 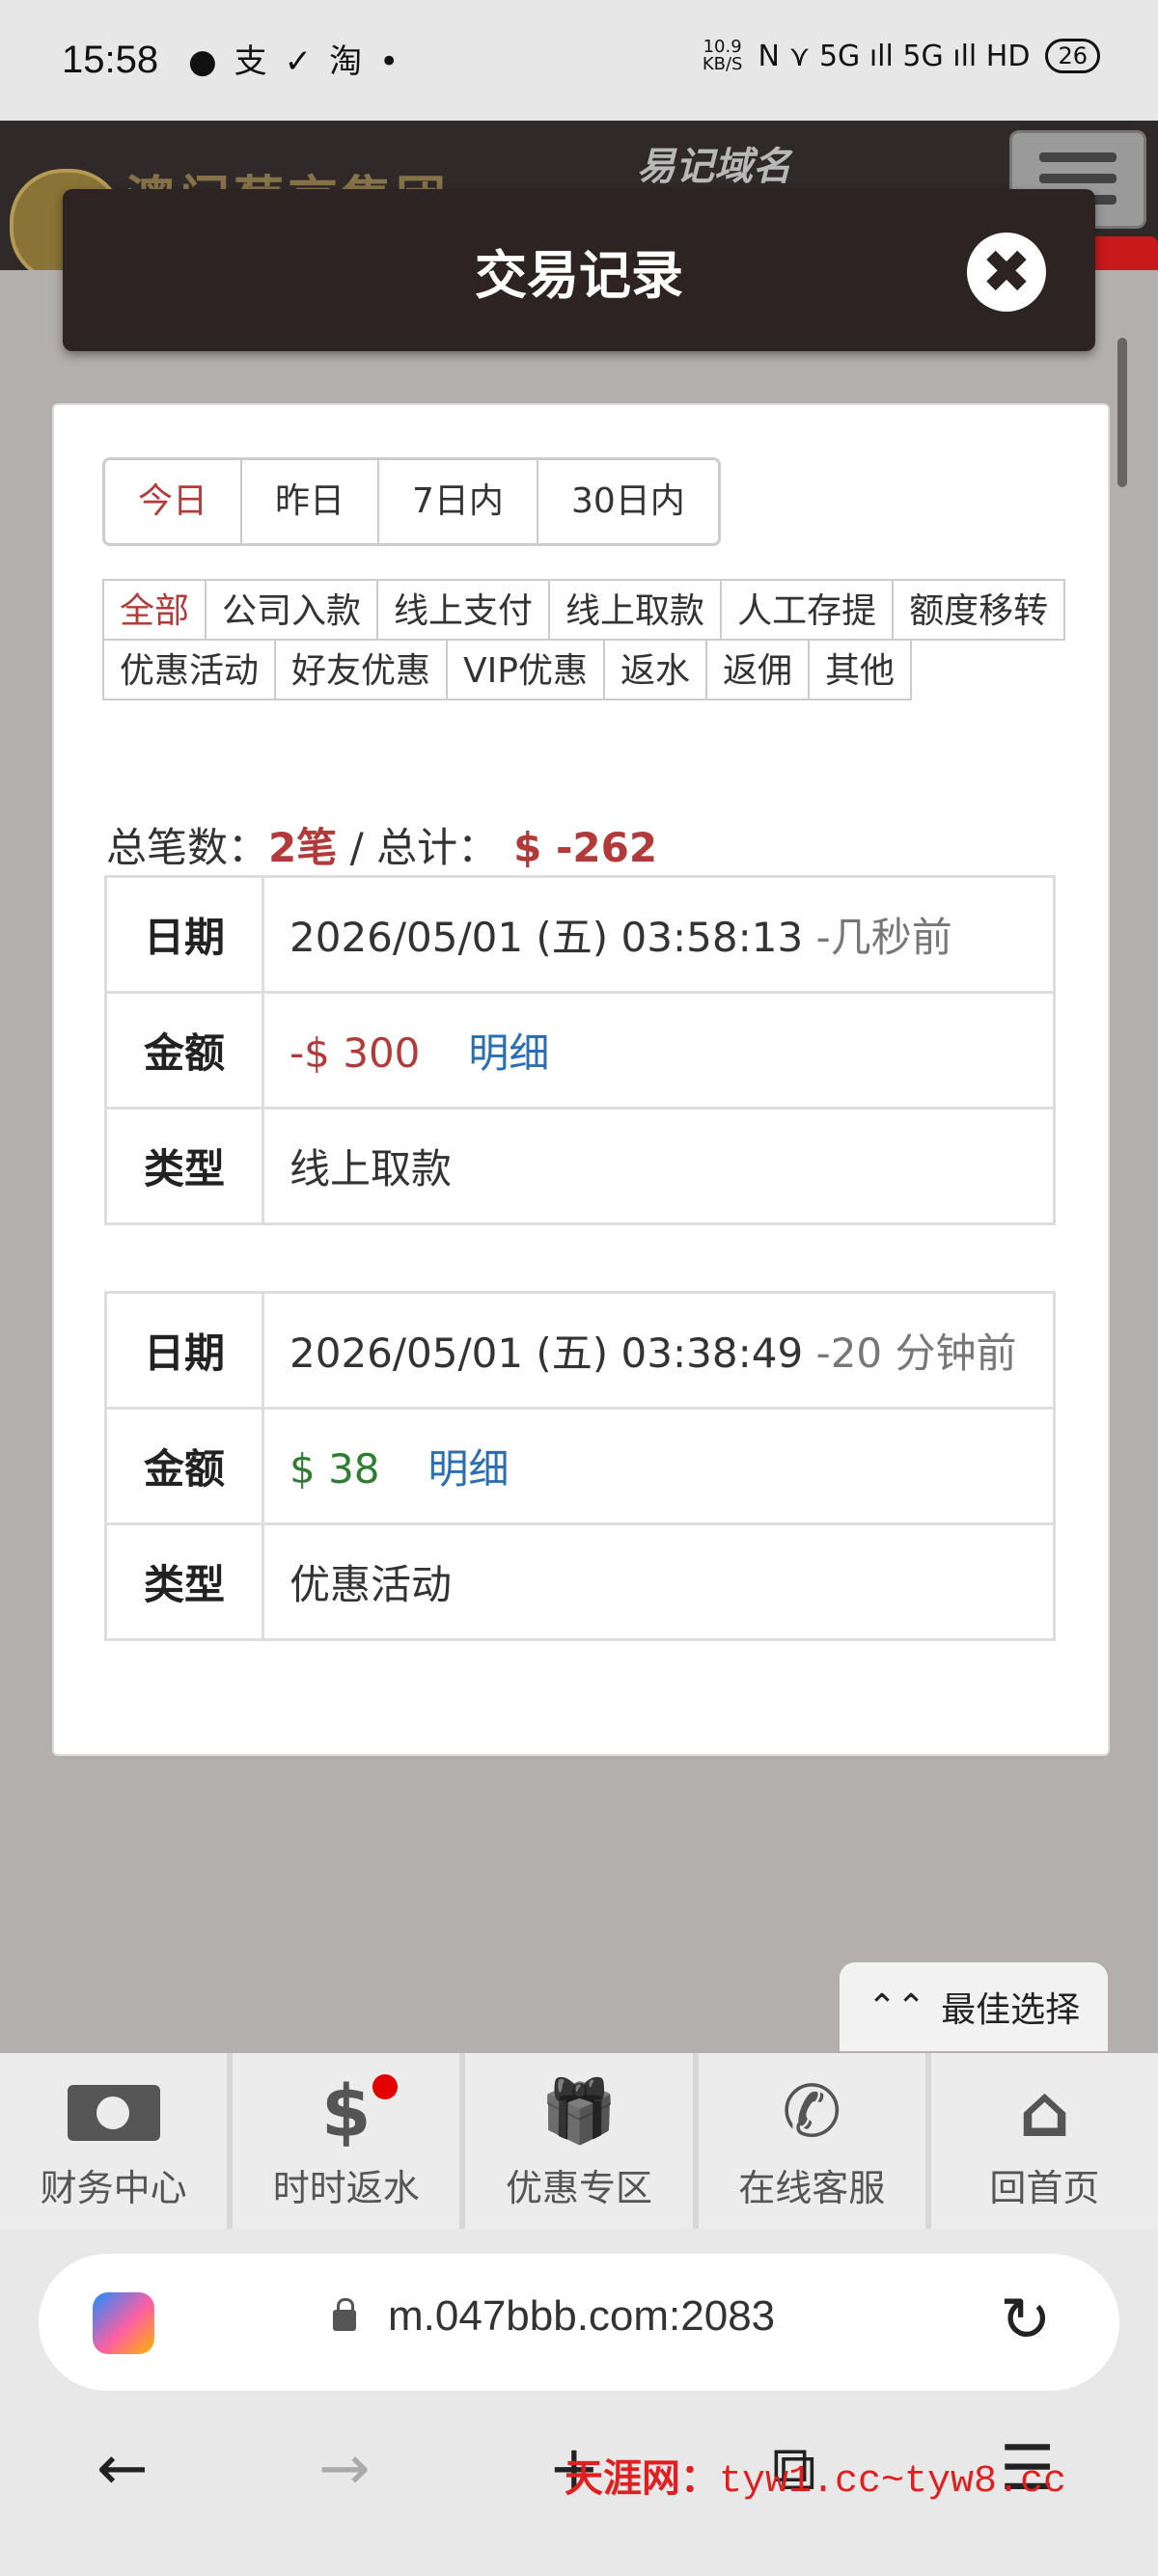 What do you see at coordinates (659, 1050) in the screenshot?
I see `amount-cell: -$ 300 明细` at bounding box center [659, 1050].